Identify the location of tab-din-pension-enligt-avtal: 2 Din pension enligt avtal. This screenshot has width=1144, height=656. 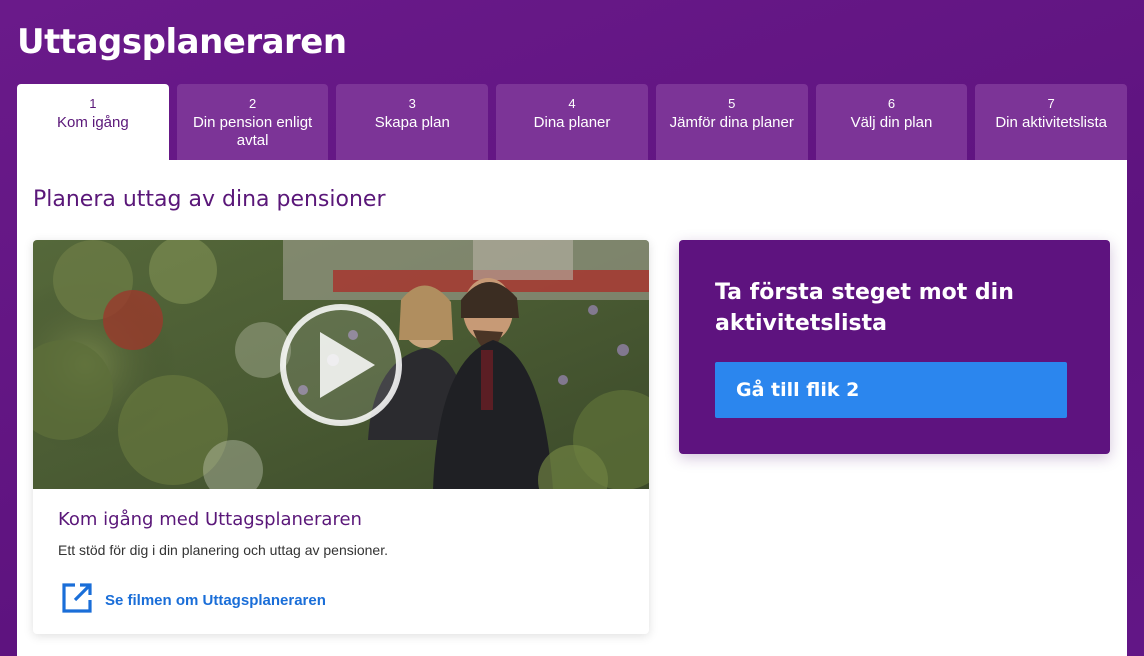
(252, 122).